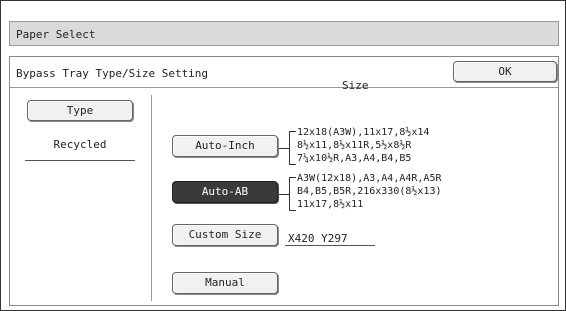  What do you see at coordinates (288, 148) in the screenshot?
I see `auto-inch-bracket` at bounding box center [288, 148].